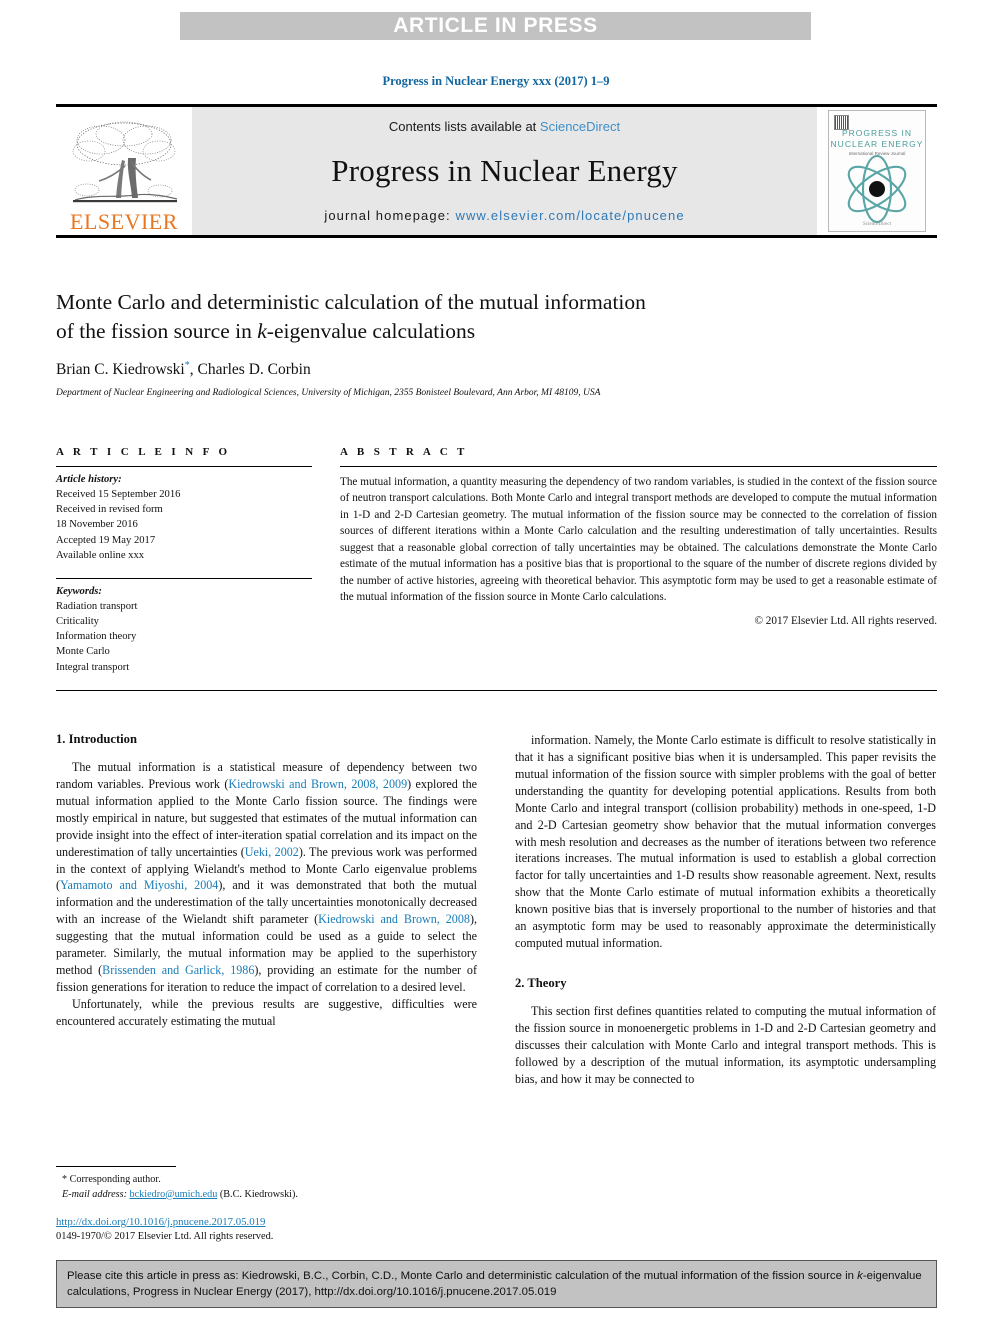  What do you see at coordinates (96, 637) in the screenshot?
I see `keyword-item: Information theory` at bounding box center [96, 637].